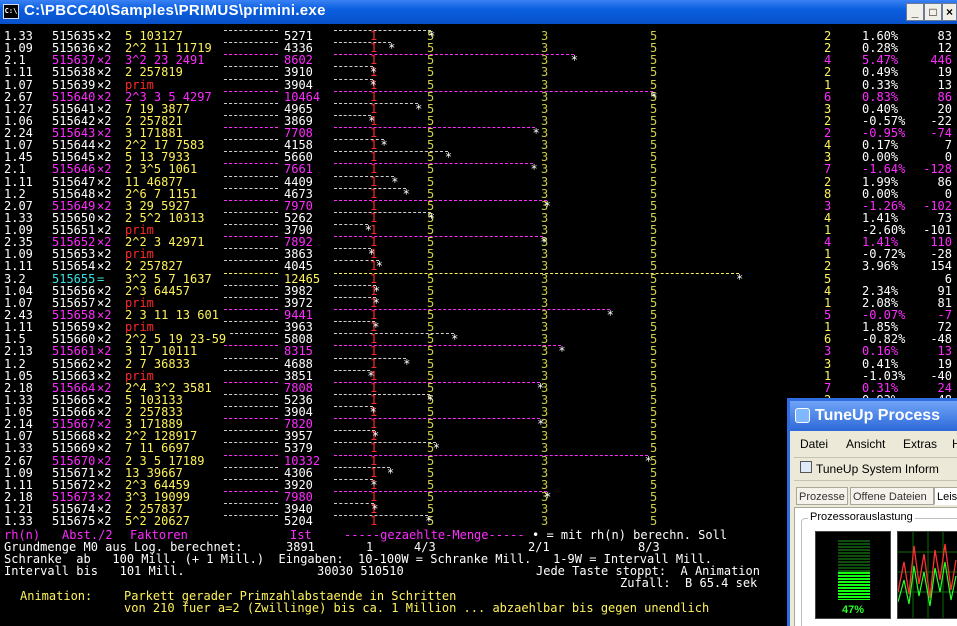  I want to click on tab-leistung: Leistu, so click(945, 496).